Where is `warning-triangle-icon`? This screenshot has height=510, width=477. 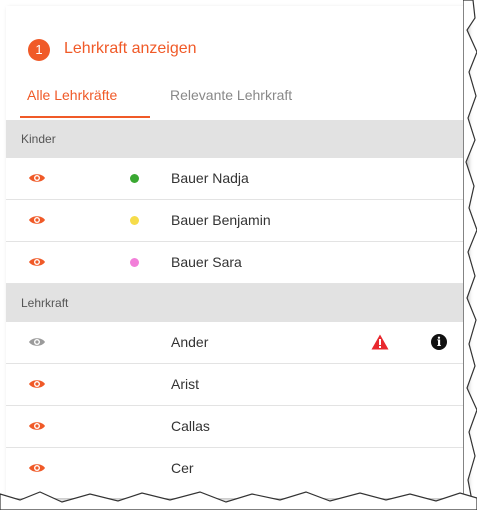
warning-triangle-icon is located at coordinates (380, 342).